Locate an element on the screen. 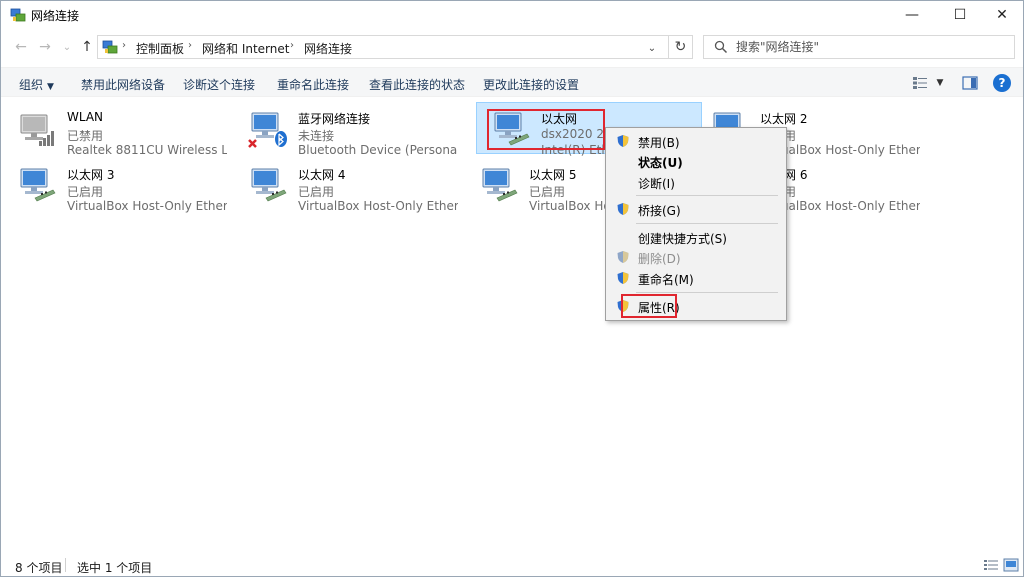  preview-pane-button is located at coordinates (970, 83).